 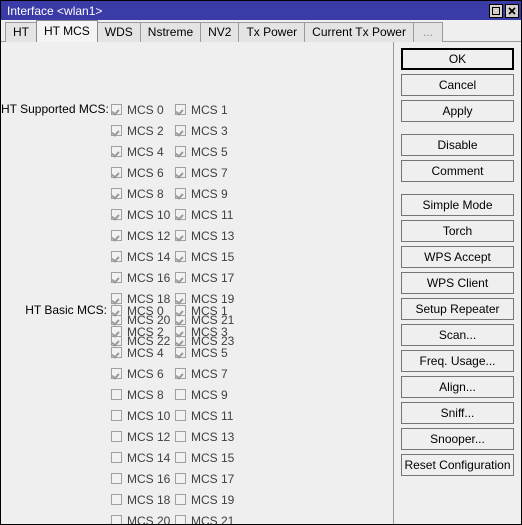 What do you see at coordinates (143, 373) in the screenshot?
I see `checkbox-ht-basic-mcs-mcs-6: MCS 6` at bounding box center [143, 373].